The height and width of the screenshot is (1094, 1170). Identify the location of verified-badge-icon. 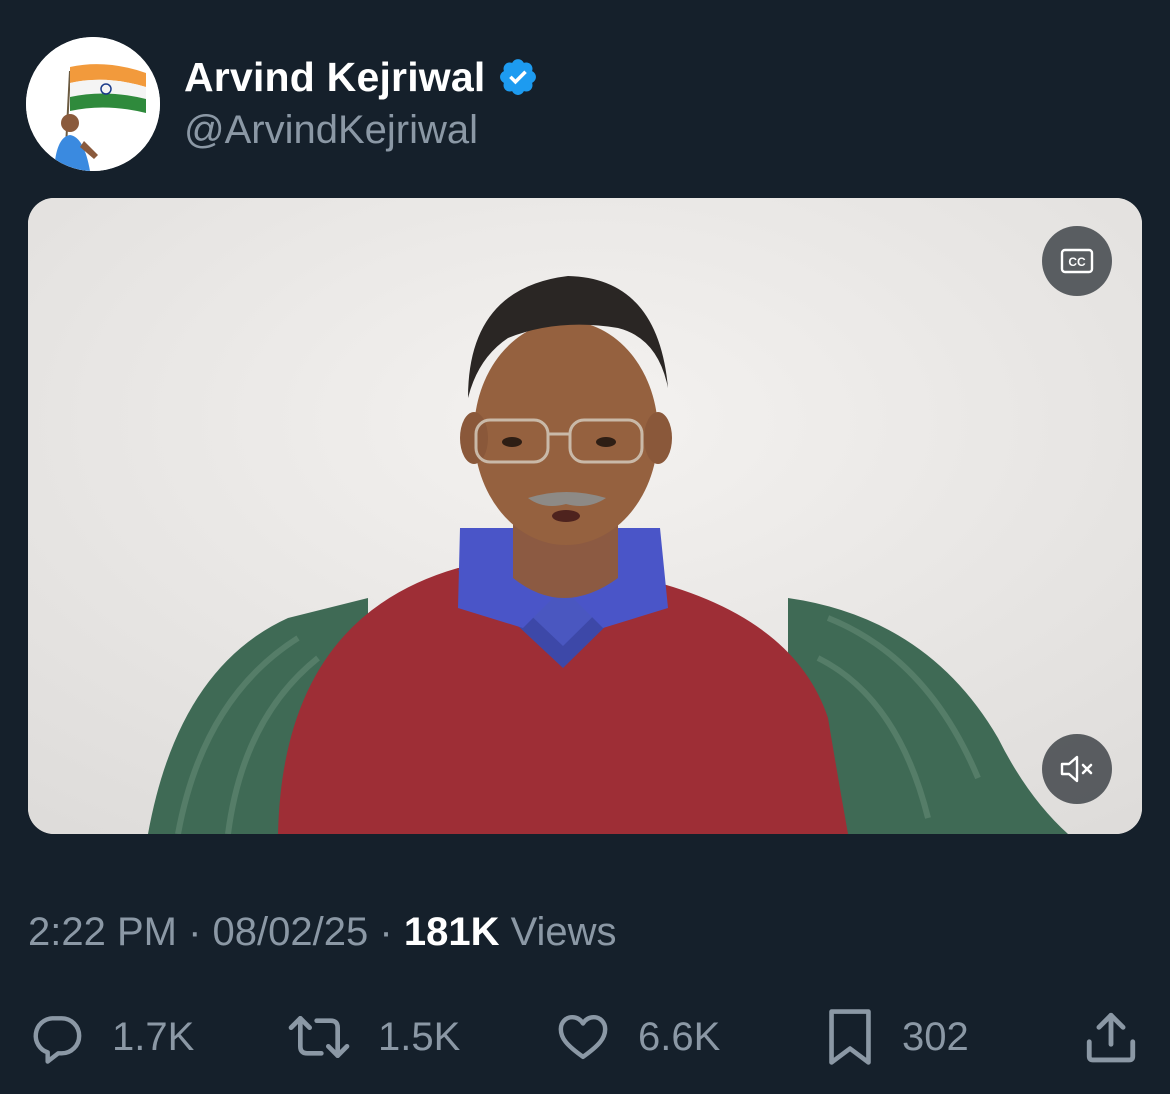
(518, 77).